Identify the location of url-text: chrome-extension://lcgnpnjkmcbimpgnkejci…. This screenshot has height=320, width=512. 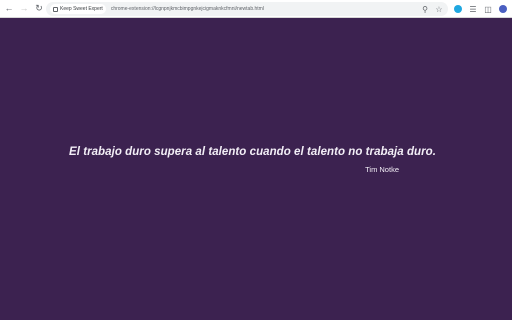
(261, 9).